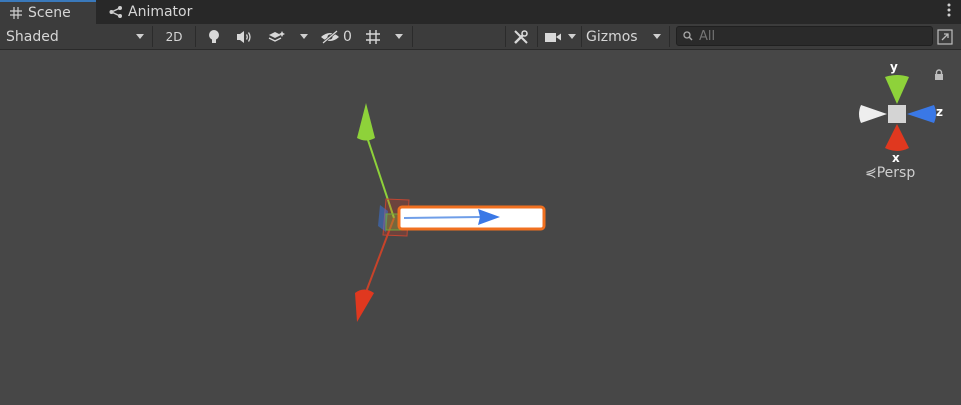  I want to click on scene-visibility-button: 0, so click(337, 36).